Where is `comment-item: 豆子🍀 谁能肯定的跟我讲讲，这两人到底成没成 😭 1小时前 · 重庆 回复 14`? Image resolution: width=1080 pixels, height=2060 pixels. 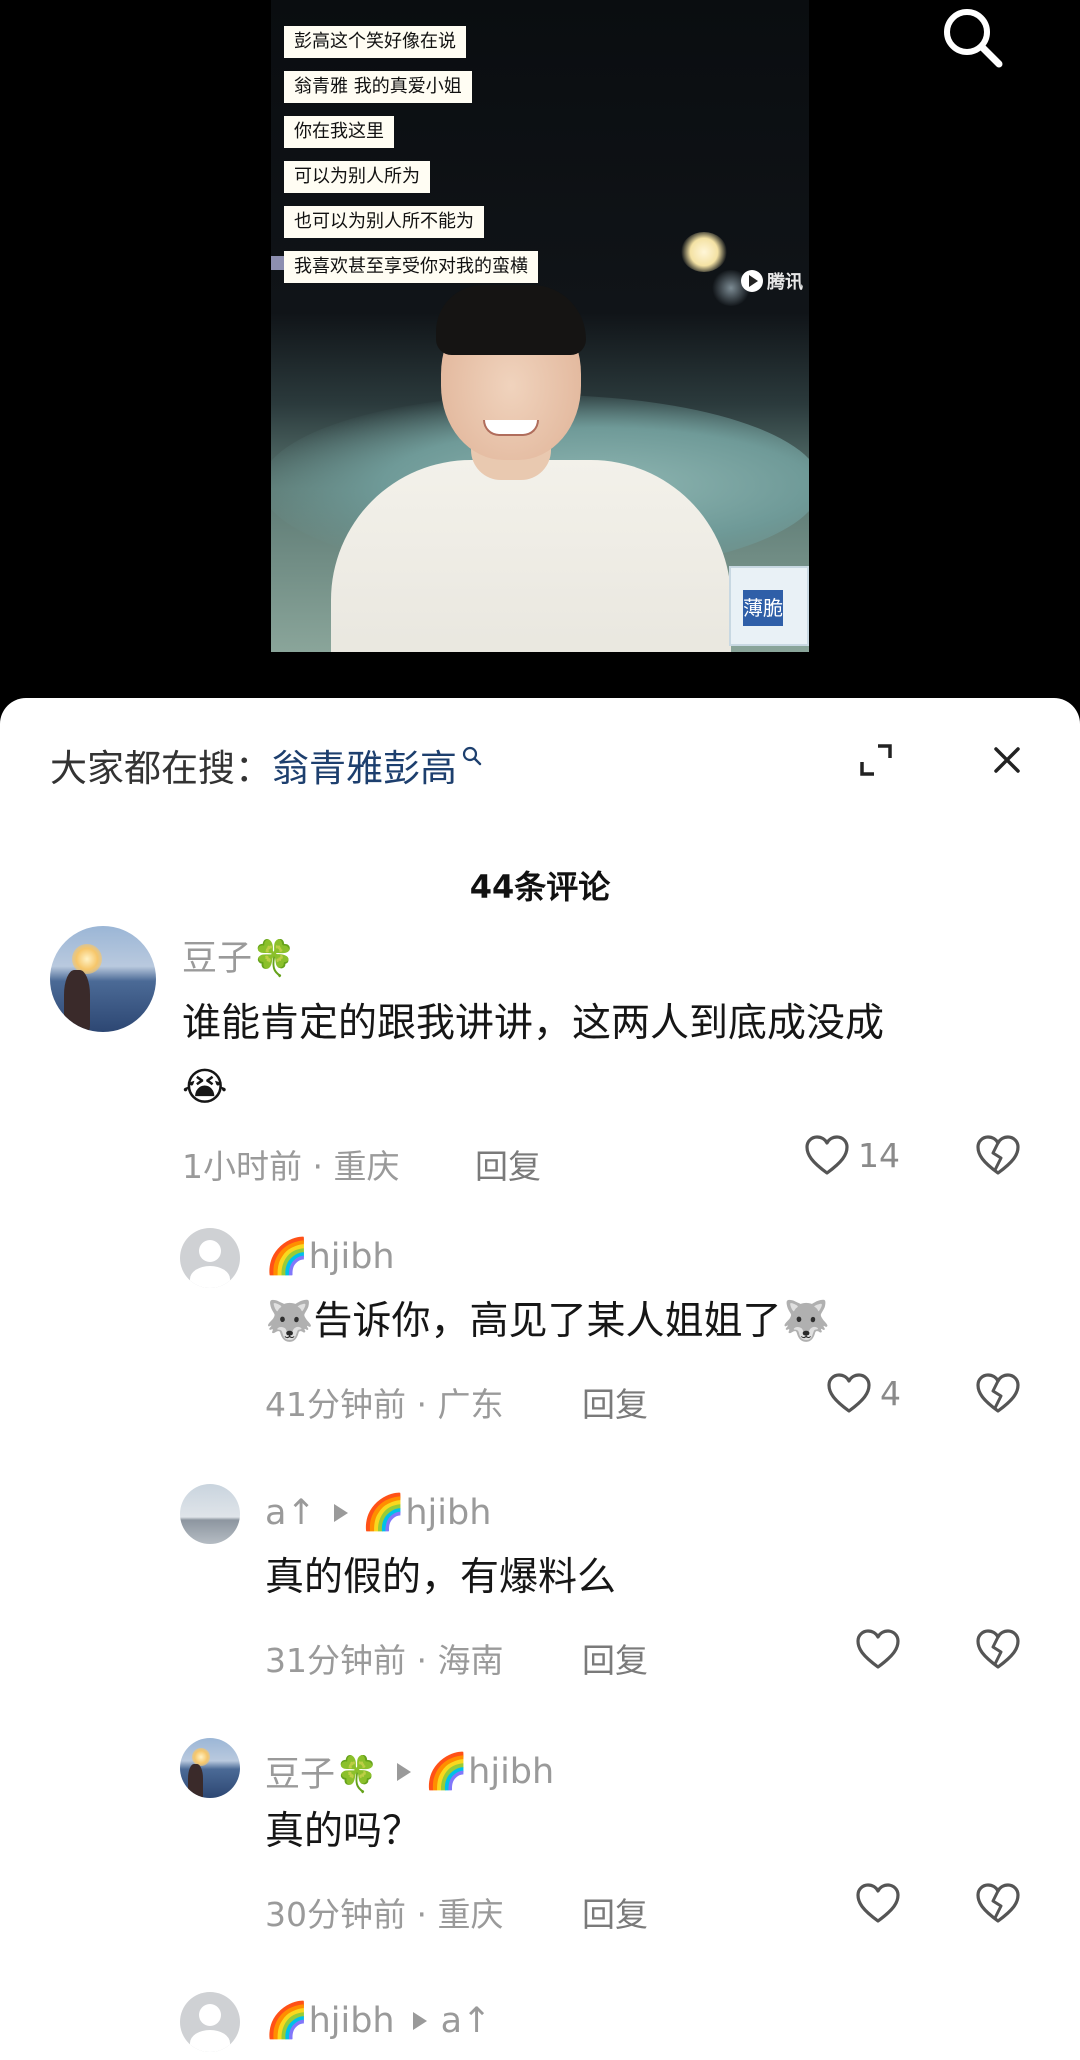 comment-item: 豆子🍀 谁能肯定的跟我讲讲，这两人到底成没成 😭 1小时前 · 重庆 回复 14 is located at coordinates (540, 1056).